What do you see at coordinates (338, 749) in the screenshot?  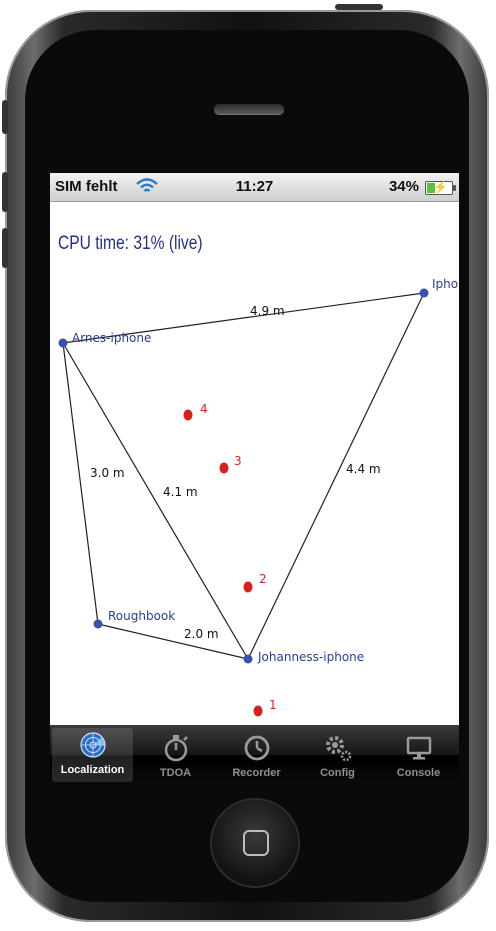 I see `gears-icon` at bounding box center [338, 749].